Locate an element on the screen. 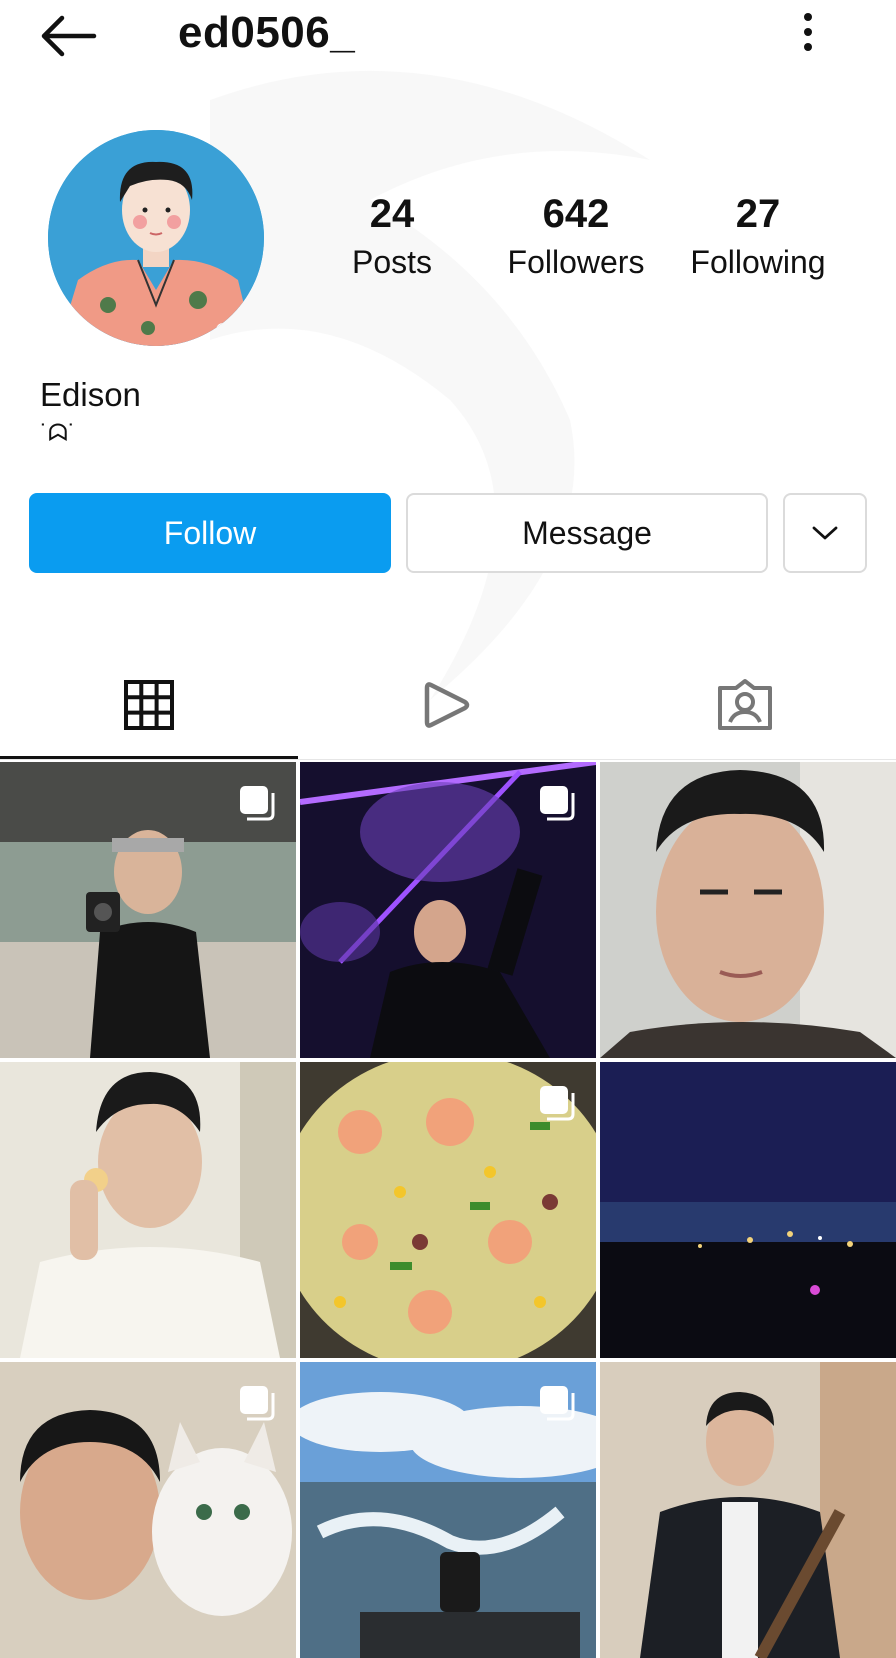  tab-posts-grid is located at coordinates (149, 705).